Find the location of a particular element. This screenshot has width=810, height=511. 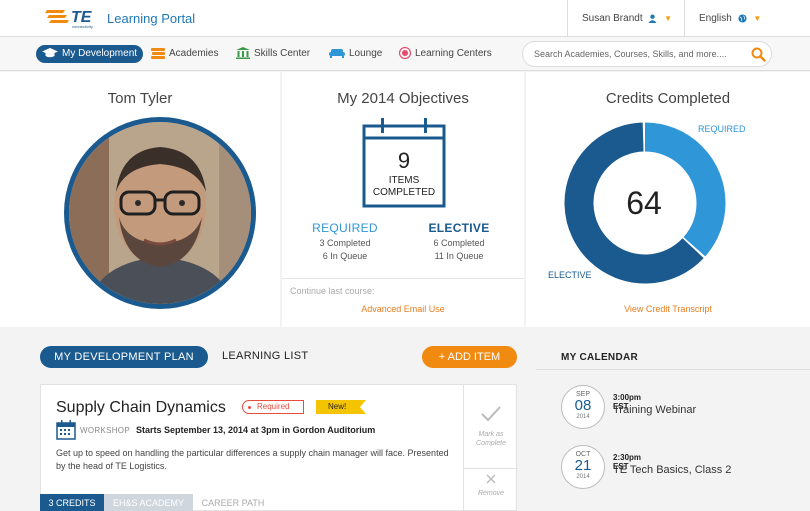

event-date-badge: OCT 21 2014 is located at coordinates (583, 467).